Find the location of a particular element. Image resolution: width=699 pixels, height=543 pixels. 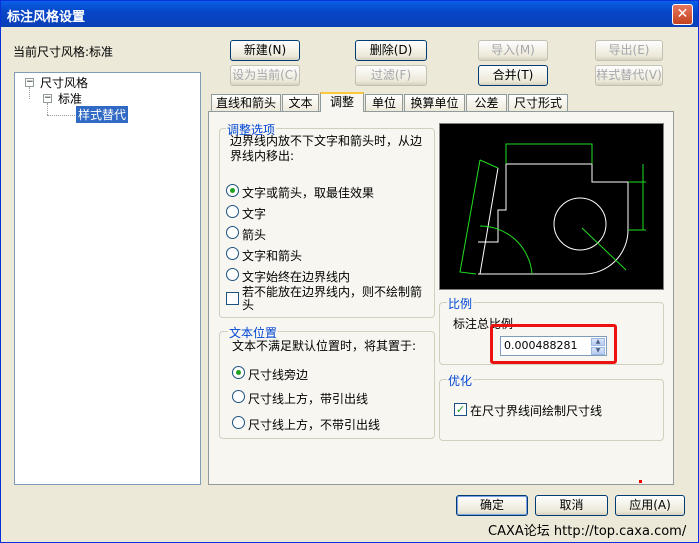

radio-above-no-leader is located at coordinates (238, 422).